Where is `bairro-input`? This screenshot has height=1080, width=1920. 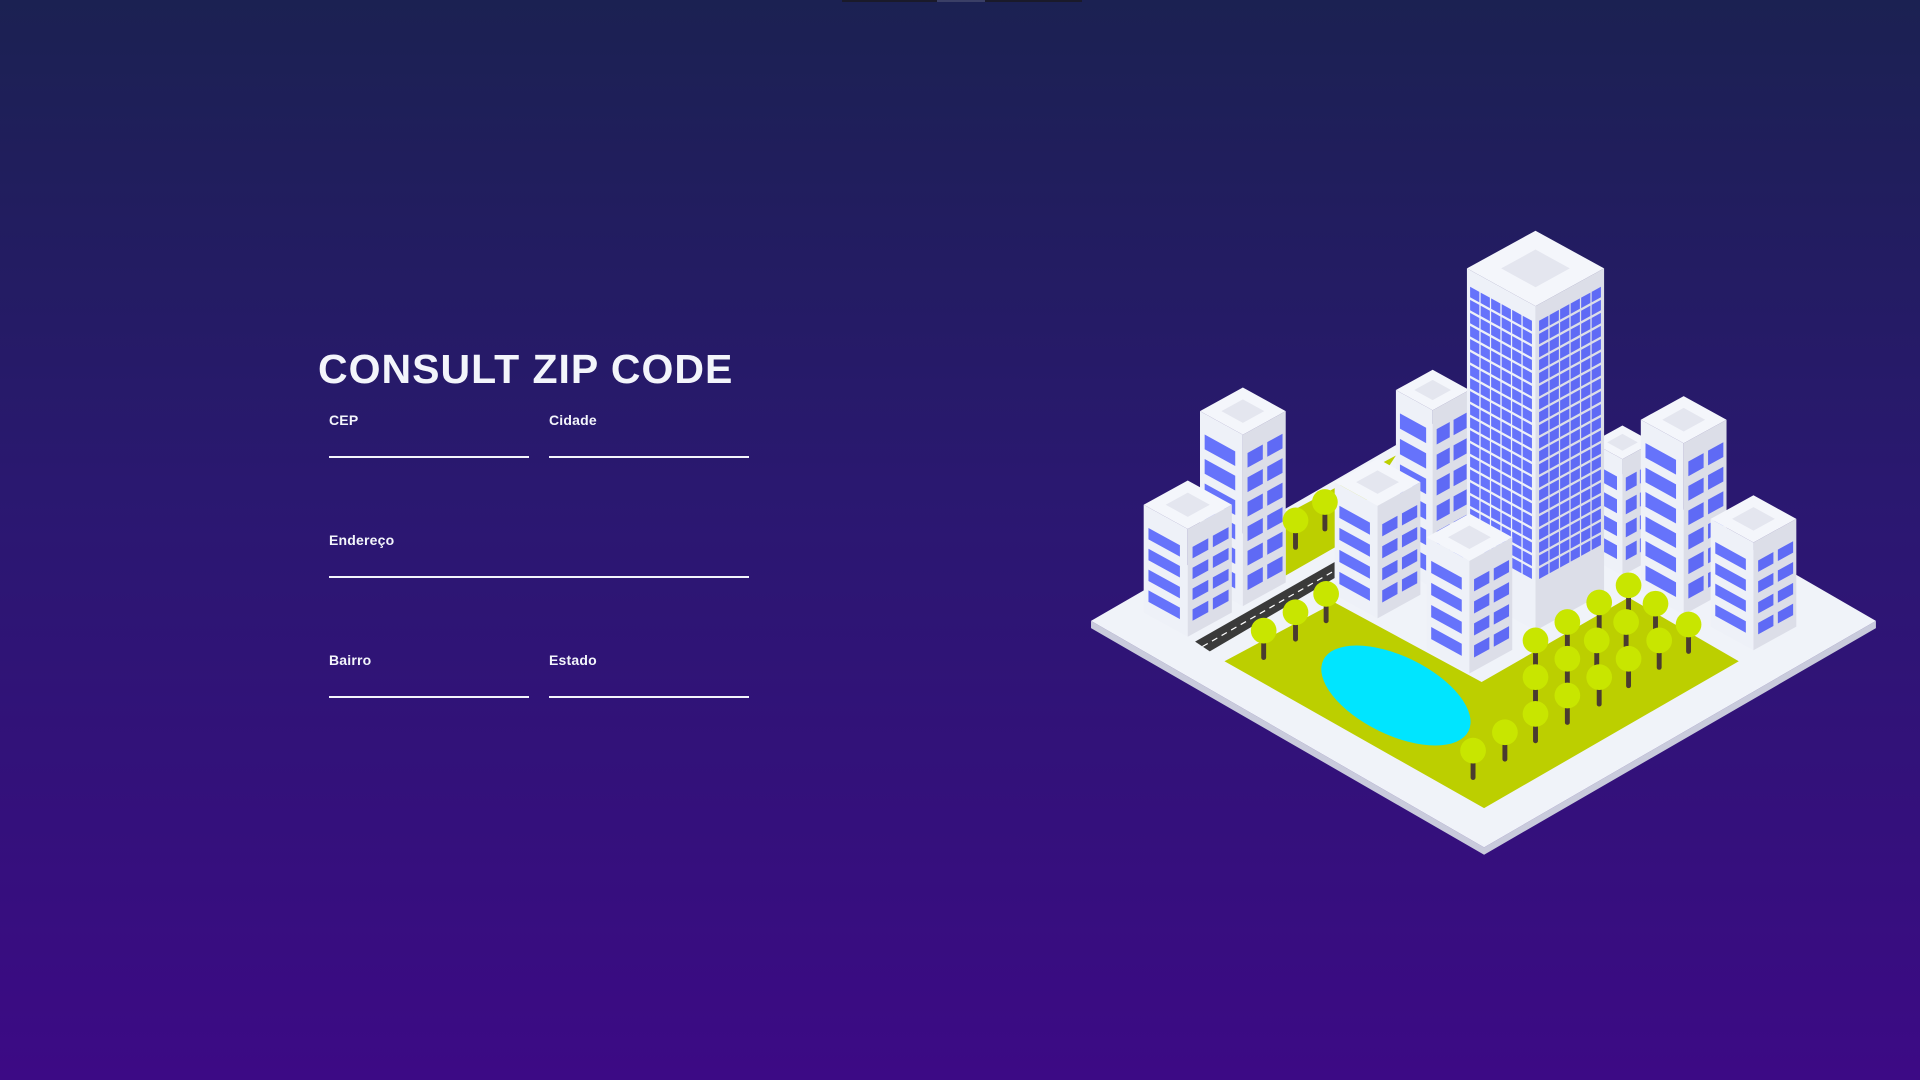 bairro-input is located at coordinates (429, 687).